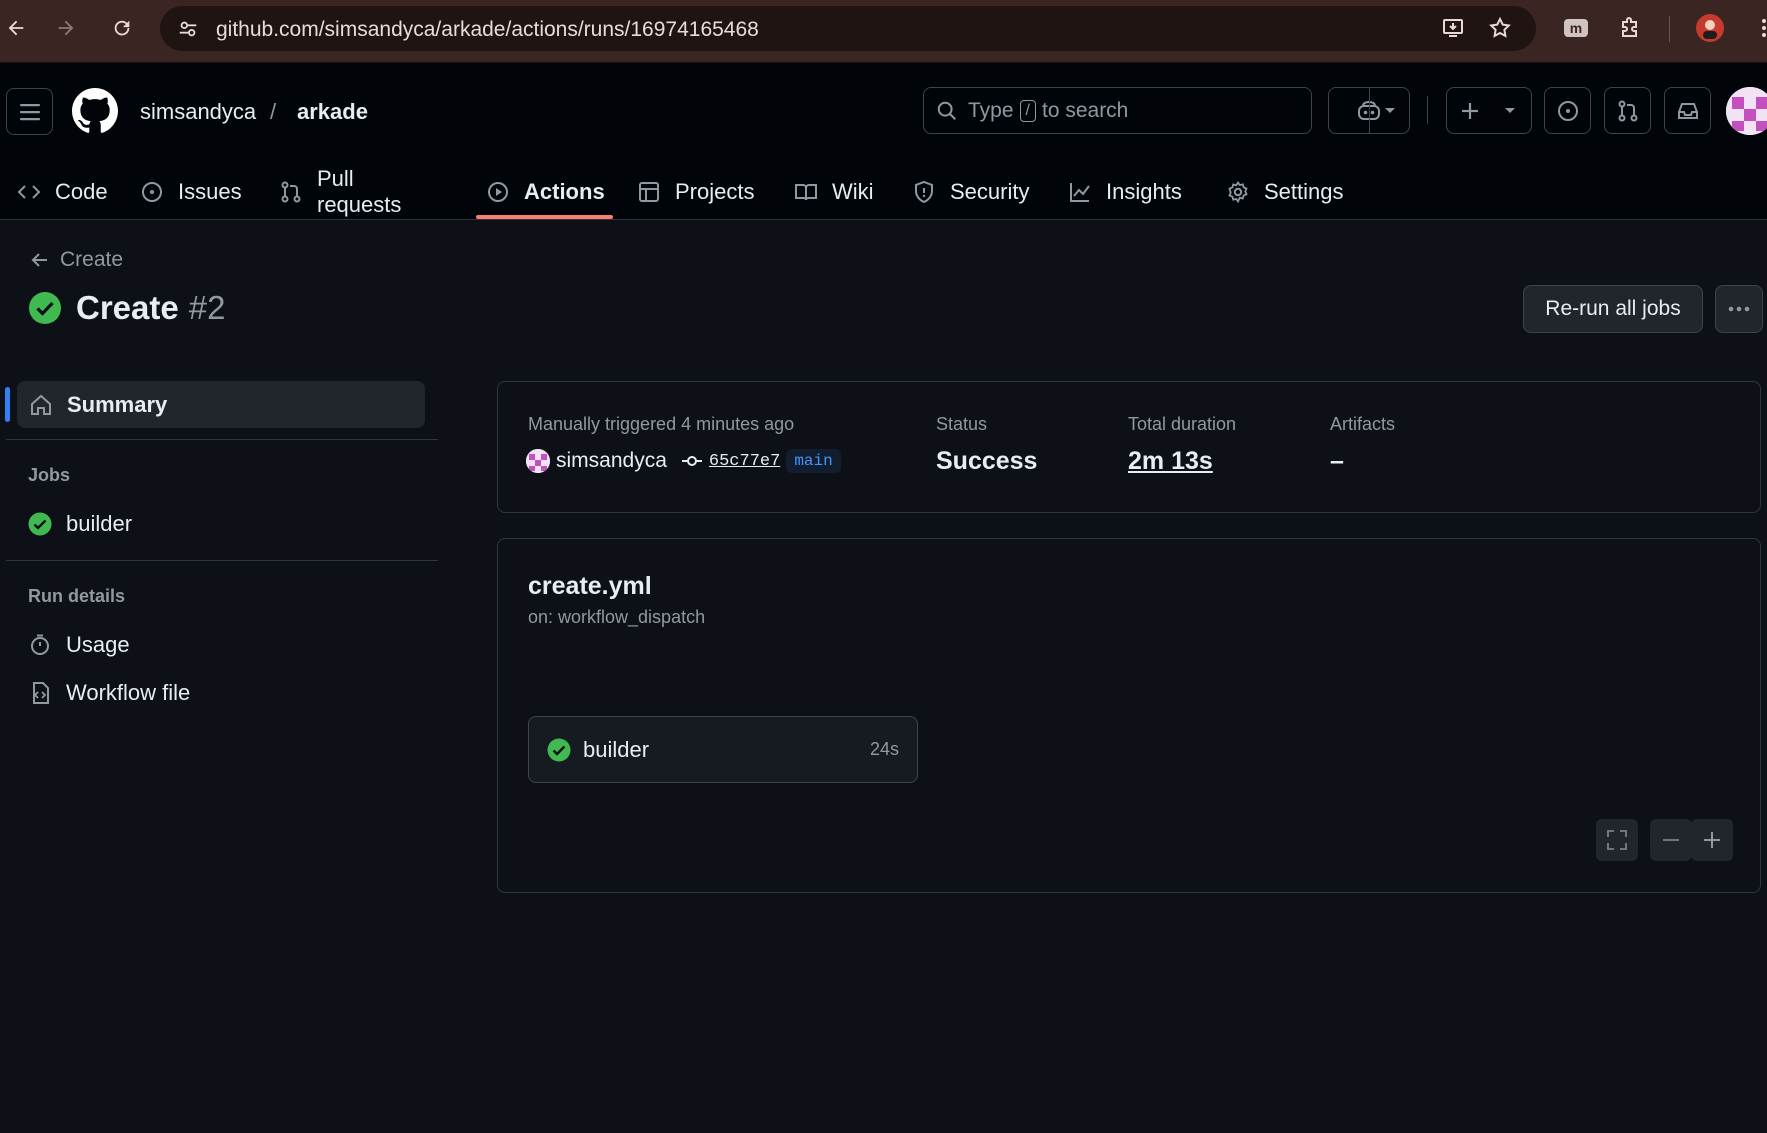  I want to click on screen-full-icon, so click(1617, 840).